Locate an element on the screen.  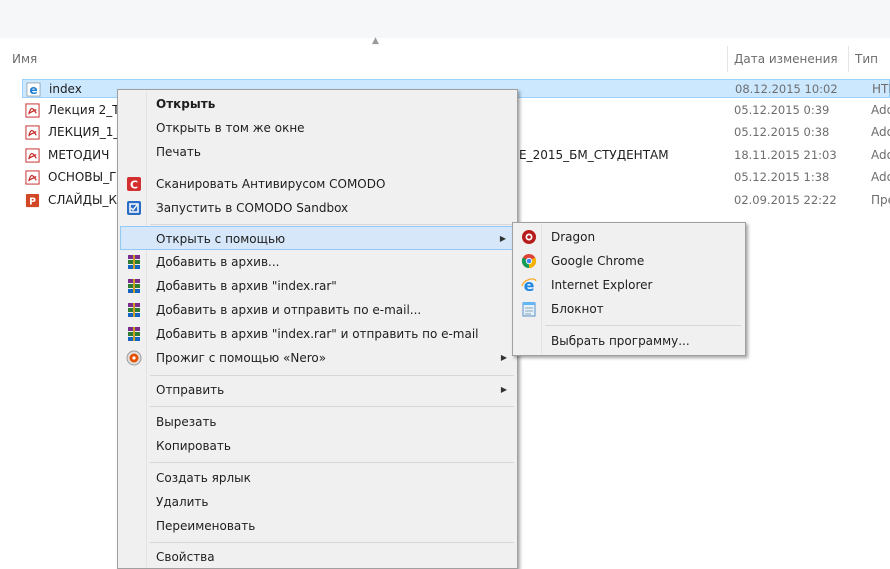
file-name: ЛЕКЦИЯ_1_ is located at coordinates (84, 132).